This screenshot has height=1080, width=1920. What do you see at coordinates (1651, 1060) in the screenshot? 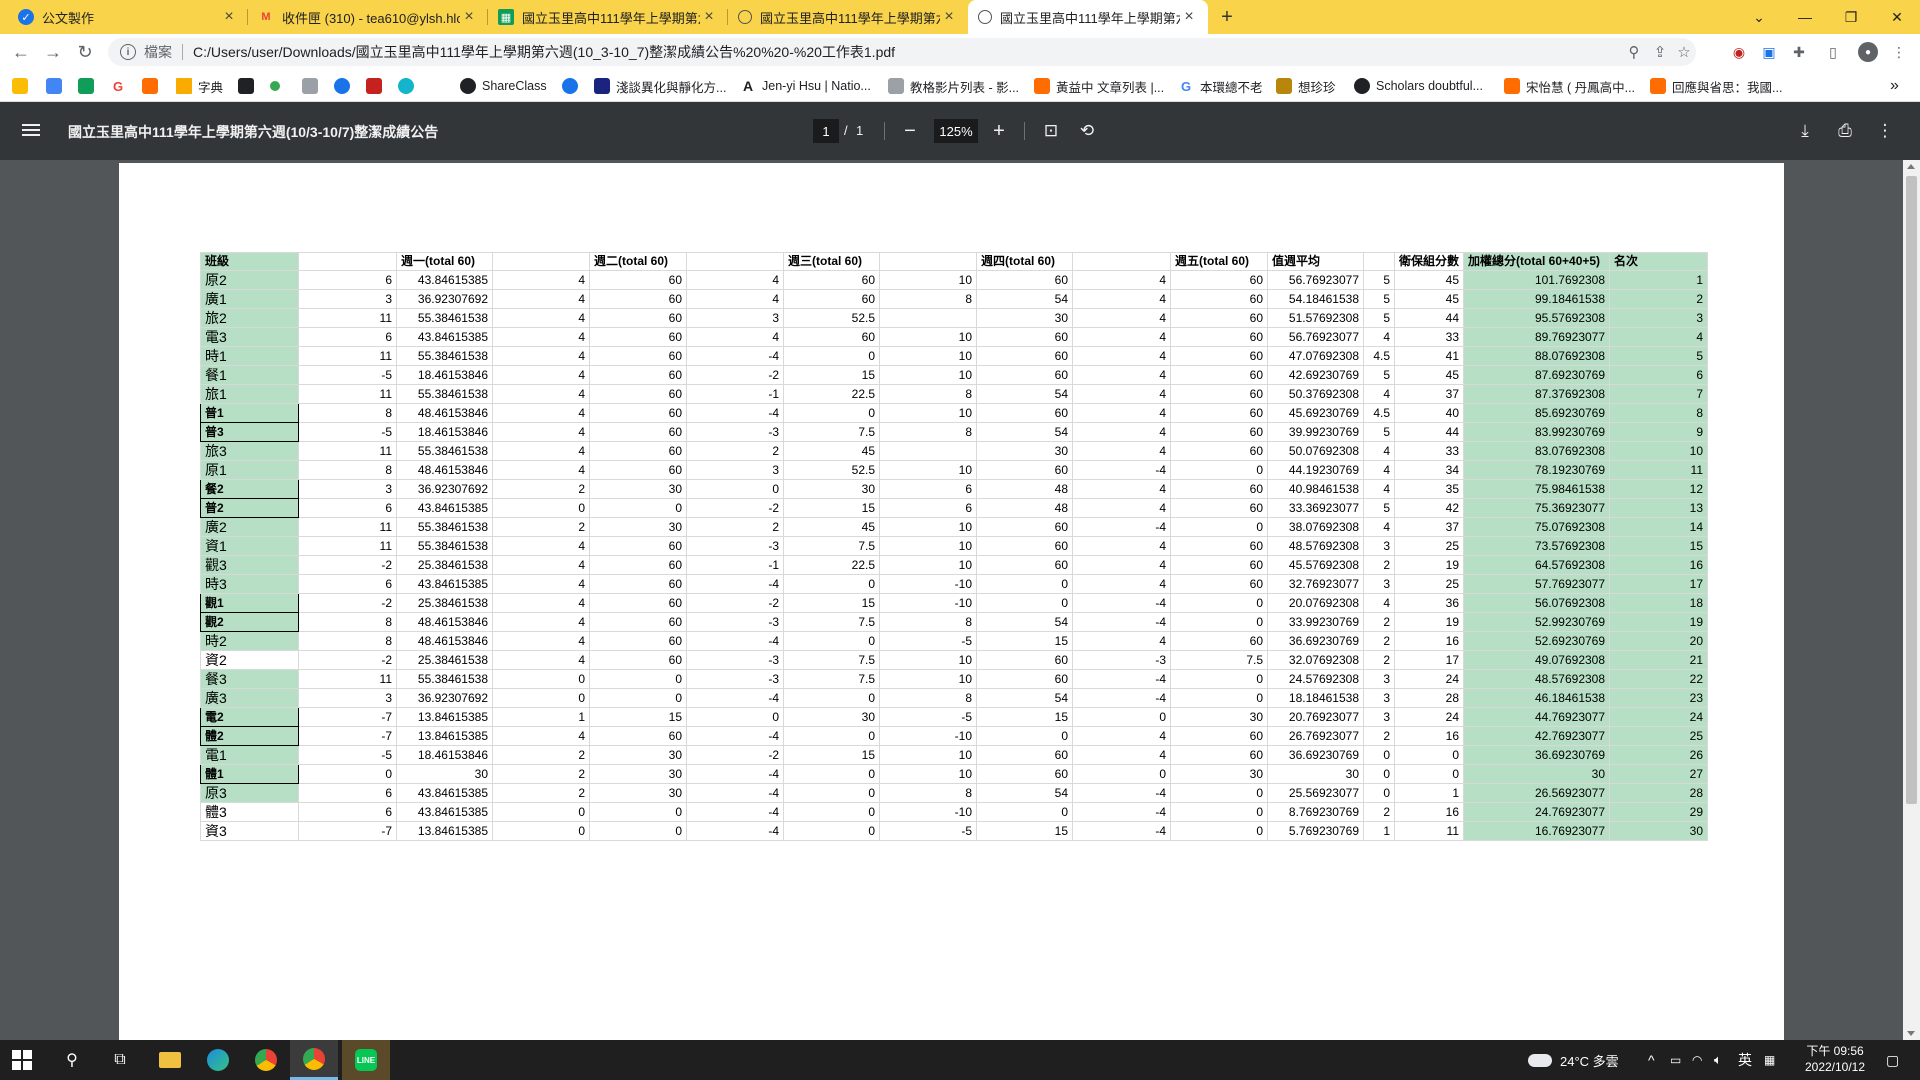
I see `show-hidden-icons-button: ^` at bounding box center [1651, 1060].